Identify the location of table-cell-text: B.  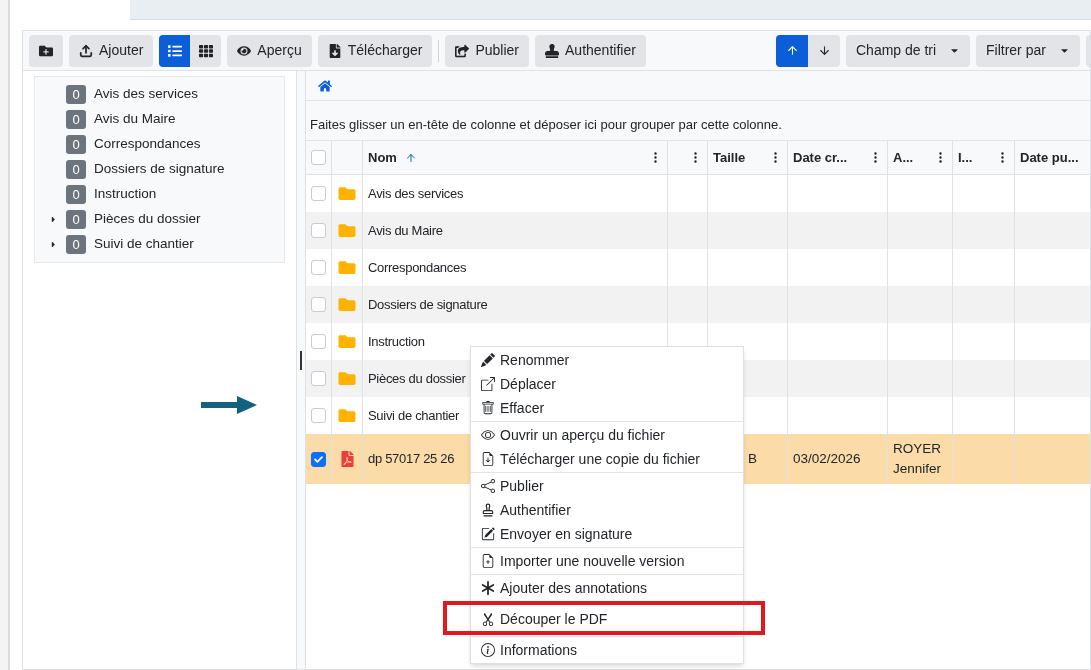
(752, 459).